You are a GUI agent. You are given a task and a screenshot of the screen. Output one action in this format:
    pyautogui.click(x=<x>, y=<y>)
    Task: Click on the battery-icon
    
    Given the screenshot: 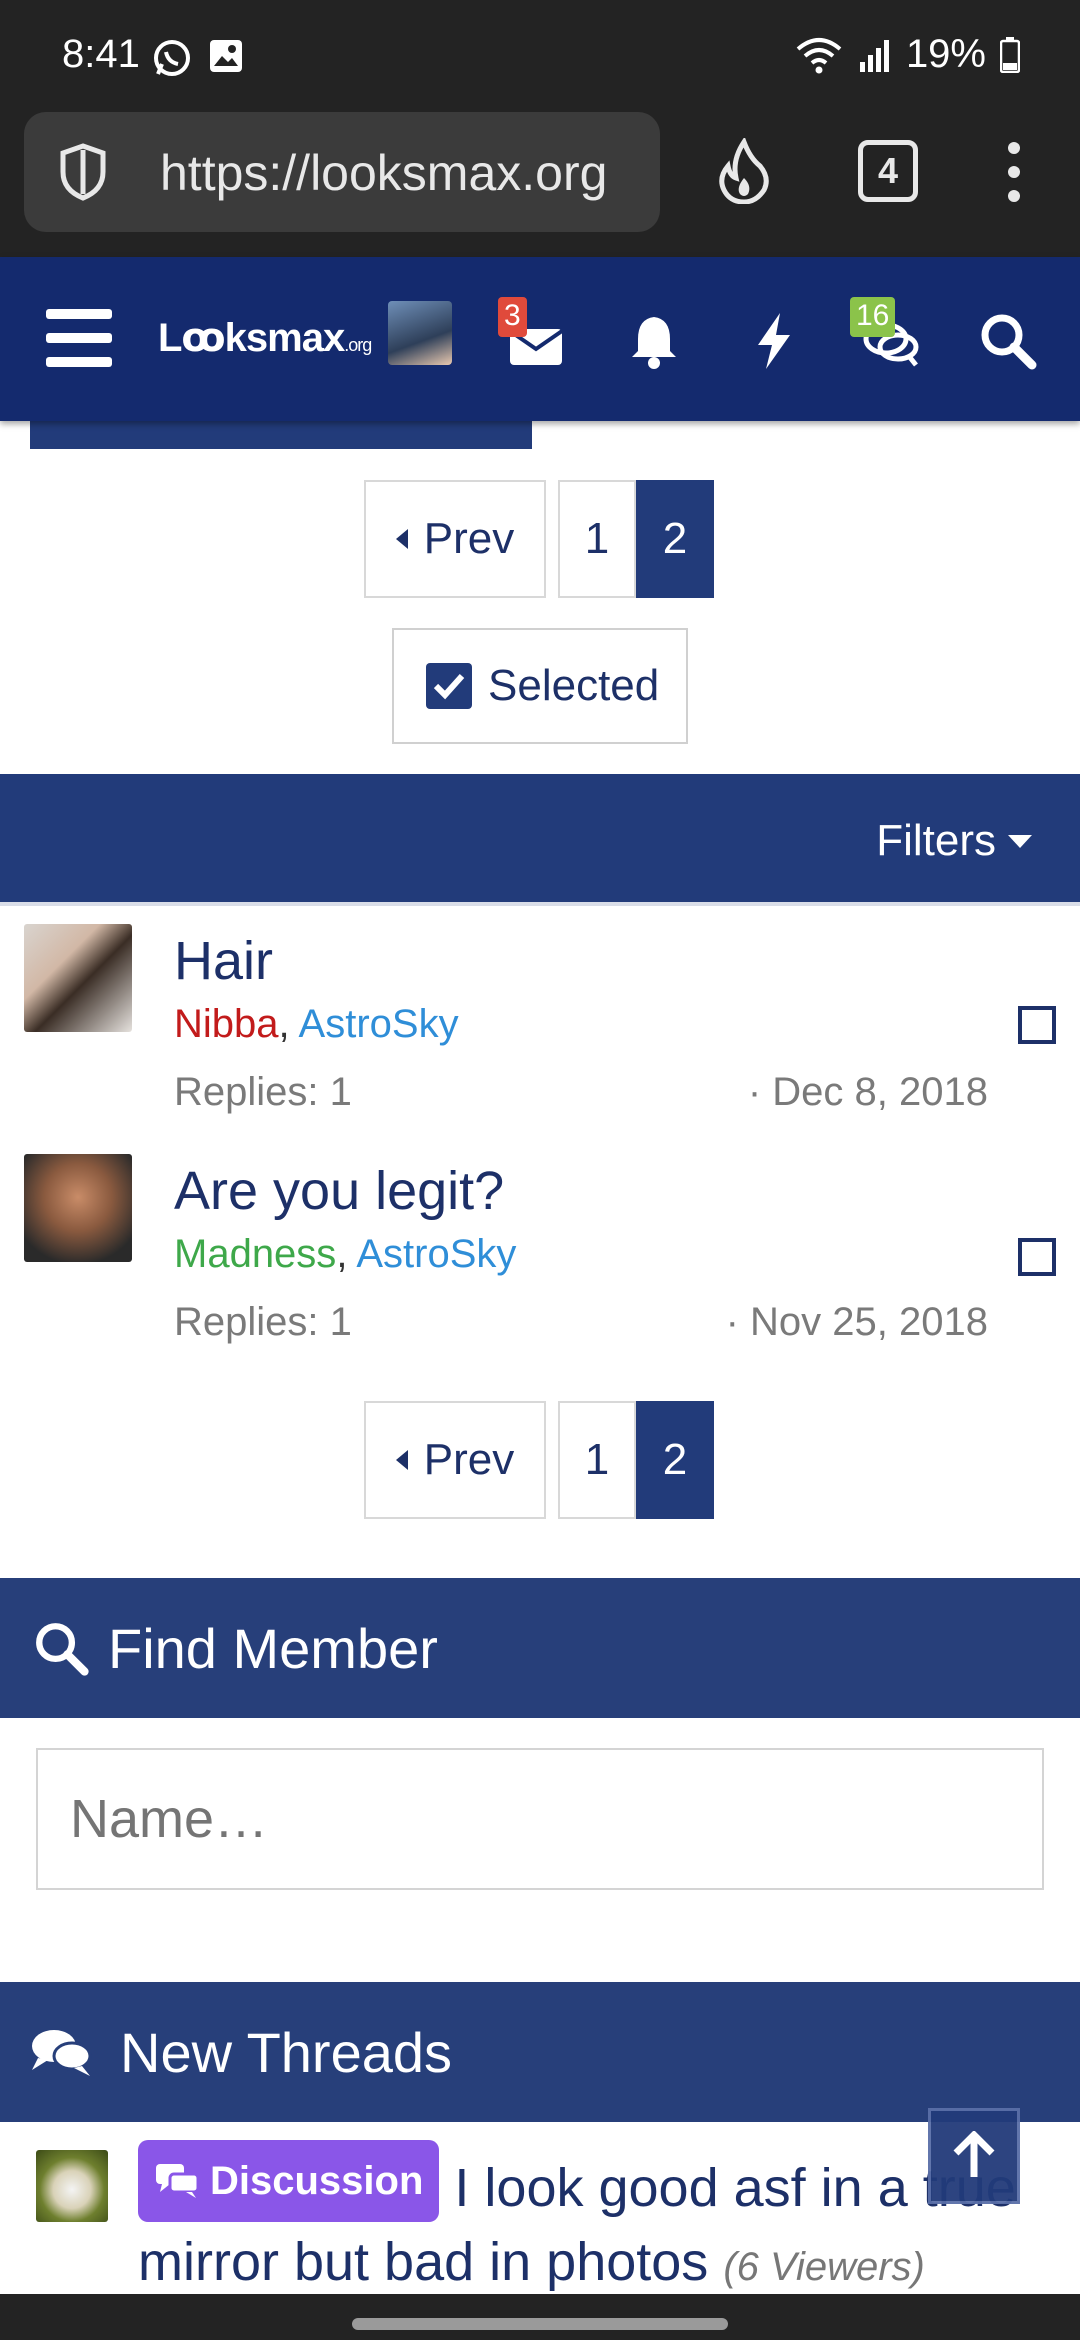 What is the action you would take?
    pyautogui.click(x=1010, y=54)
    